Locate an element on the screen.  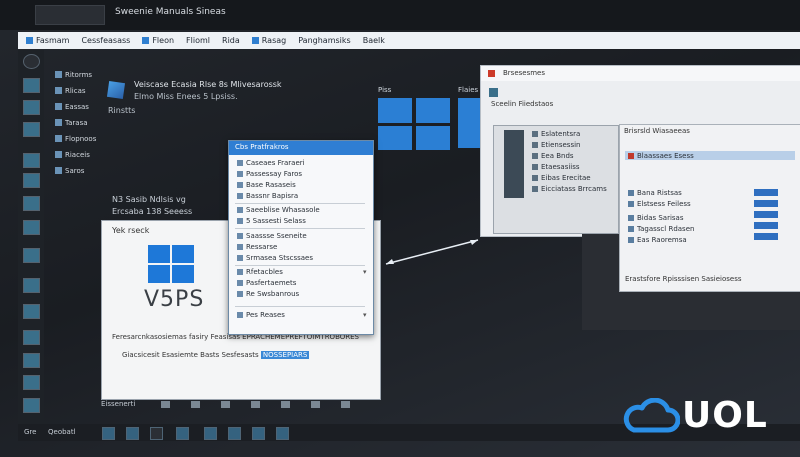
list-item: Bana Ristsas is located at coordinates (655, 193).